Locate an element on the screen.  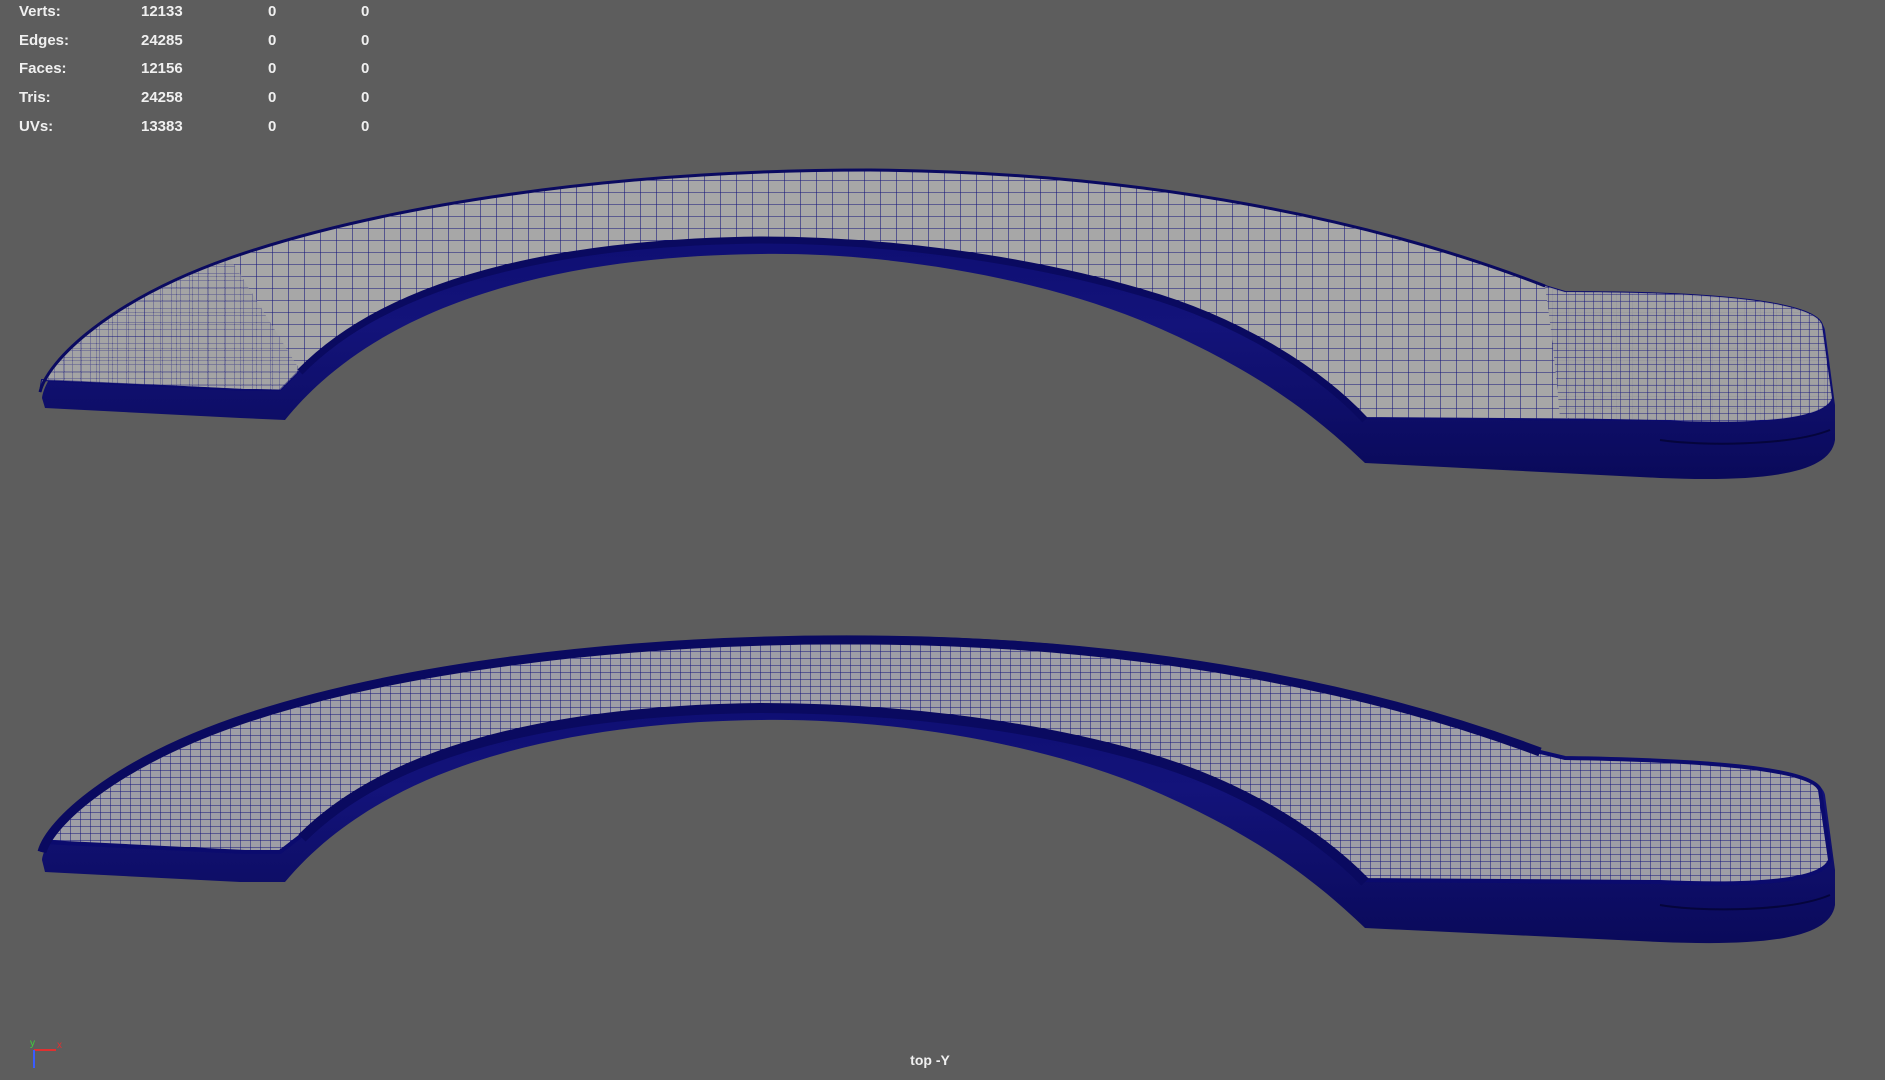
hud-value: 24258 is located at coordinates (162, 98).